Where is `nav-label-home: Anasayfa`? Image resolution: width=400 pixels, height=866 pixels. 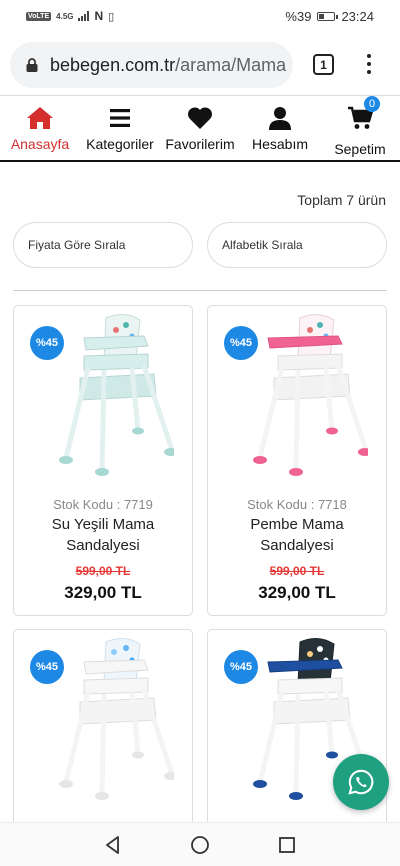 nav-label-home: Anasayfa is located at coordinates (40, 144).